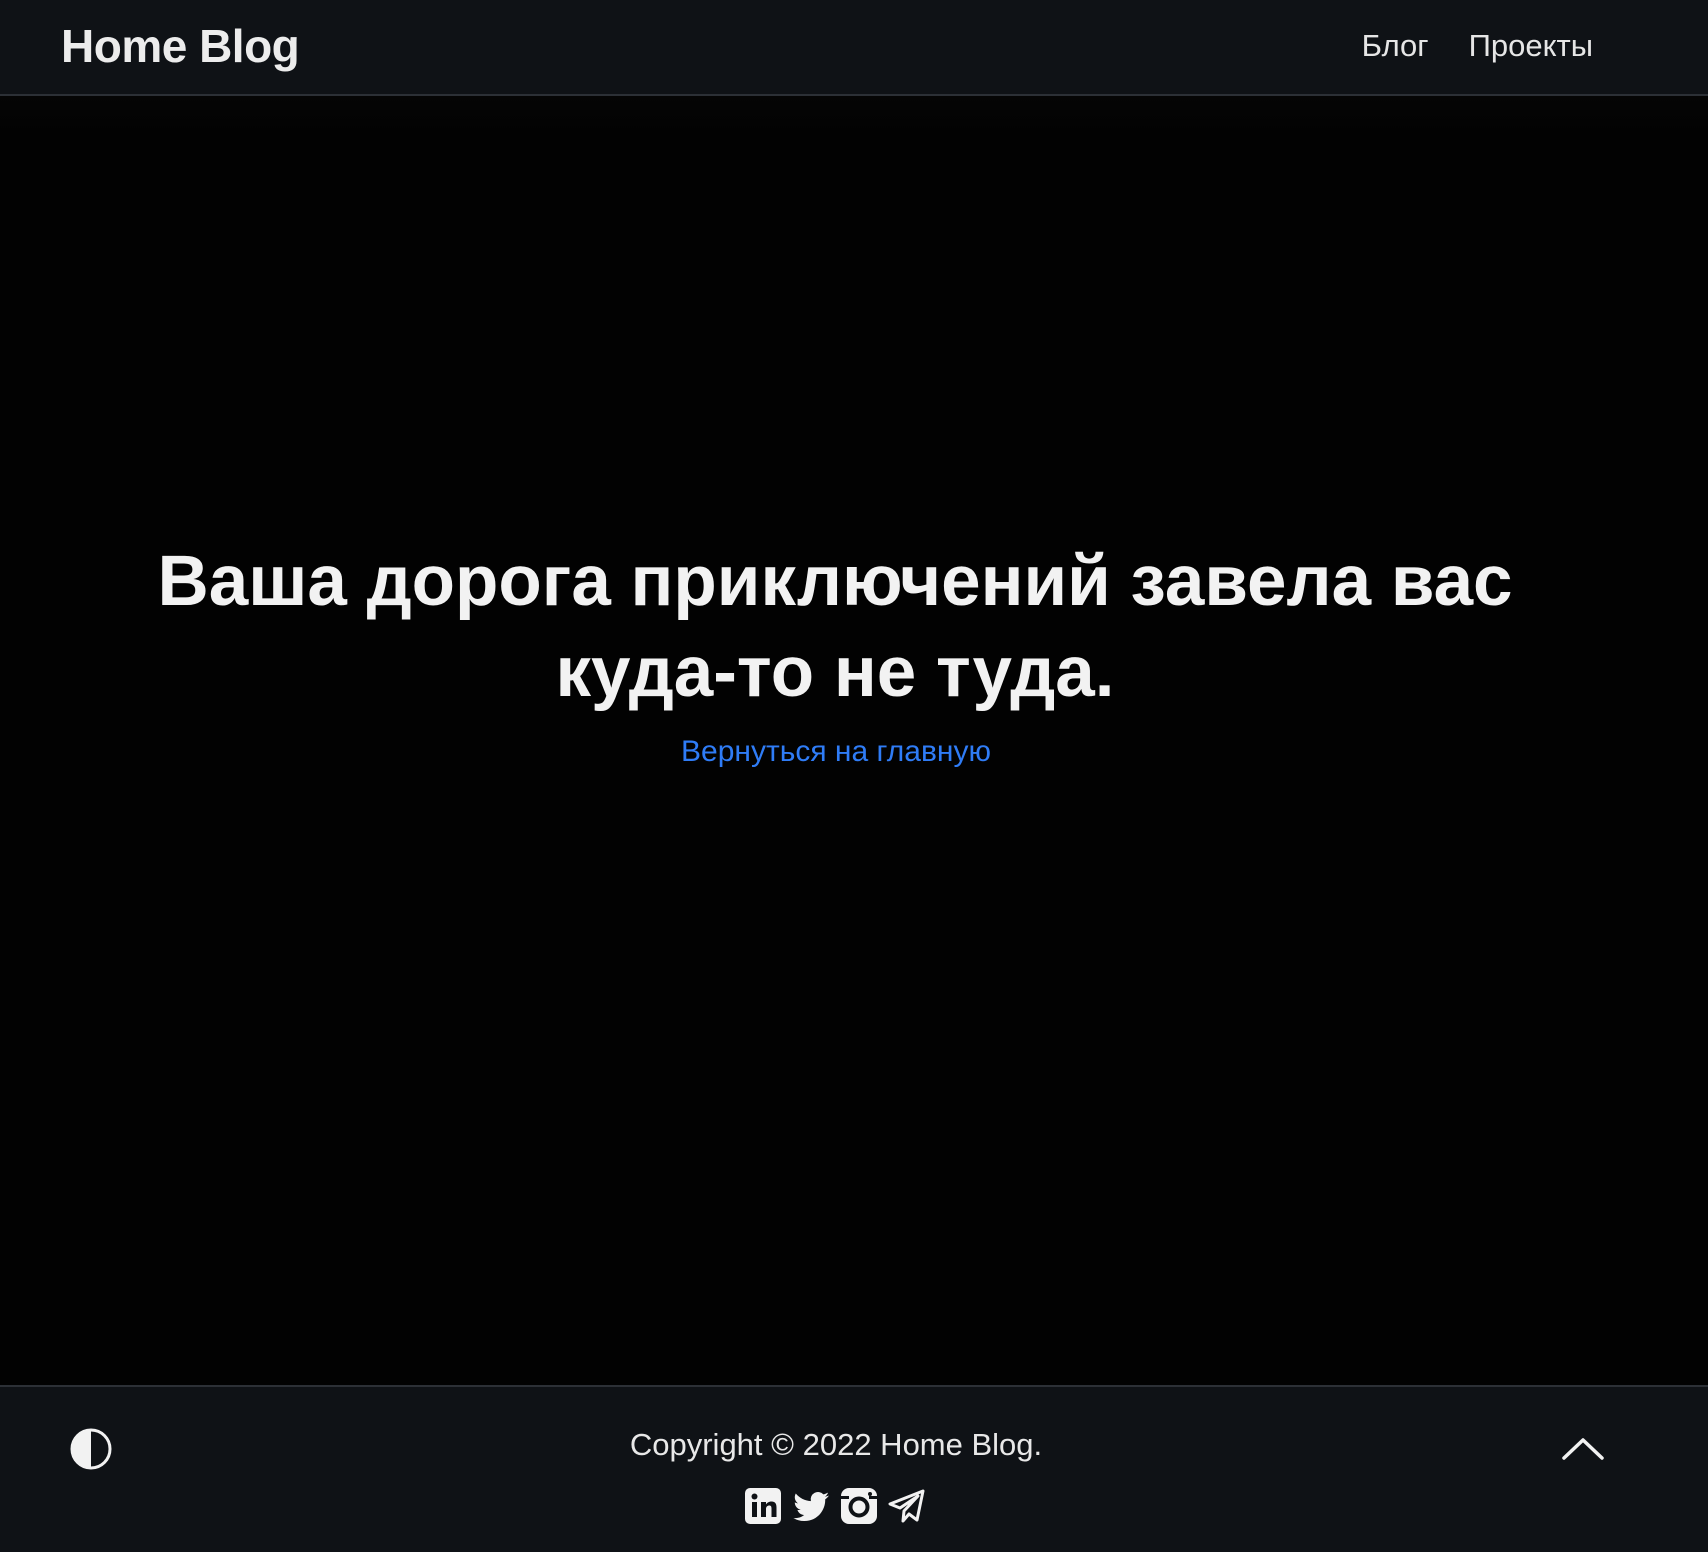 The width and height of the screenshot is (1708, 1552). What do you see at coordinates (1395, 46) in the screenshot?
I see `nav-link-blog: Блог` at bounding box center [1395, 46].